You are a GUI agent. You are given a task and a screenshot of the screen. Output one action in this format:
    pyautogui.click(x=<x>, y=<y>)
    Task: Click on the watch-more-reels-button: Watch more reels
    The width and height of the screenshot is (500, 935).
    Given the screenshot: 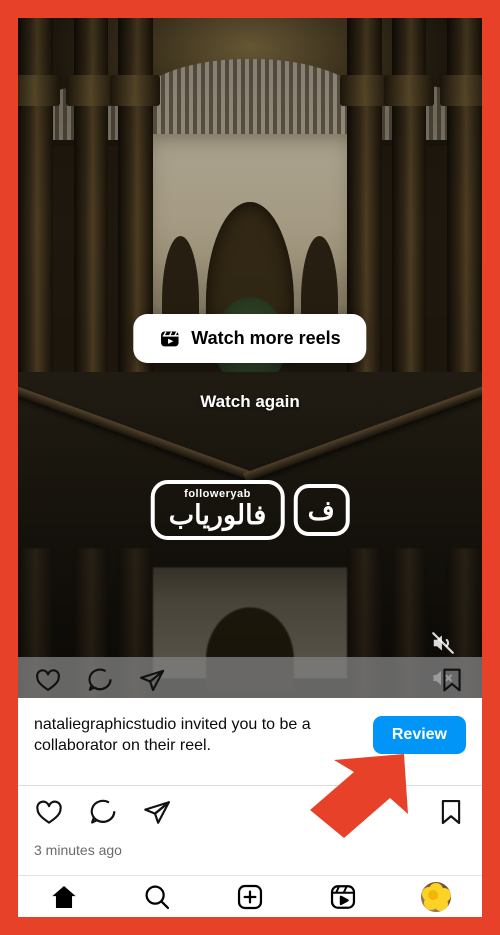 What is the action you would take?
    pyautogui.click(x=250, y=338)
    